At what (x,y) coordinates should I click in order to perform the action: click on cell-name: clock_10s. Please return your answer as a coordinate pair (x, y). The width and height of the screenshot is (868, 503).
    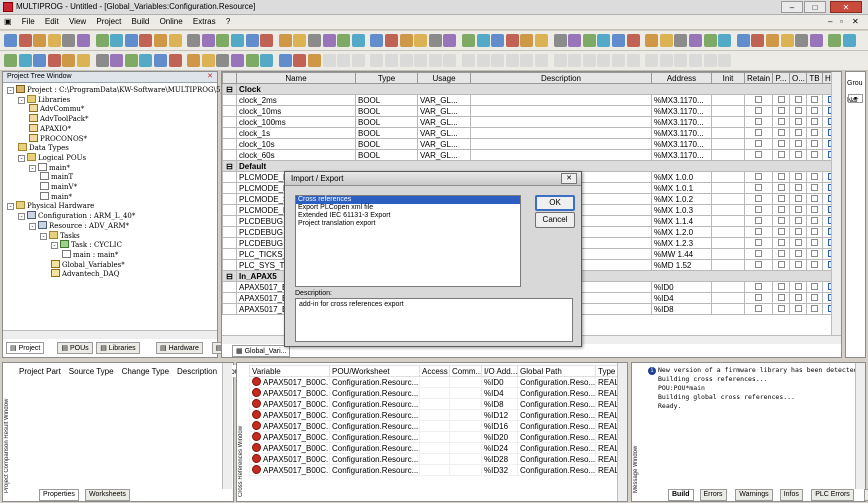
    Looking at the image, I should click on (296, 144).